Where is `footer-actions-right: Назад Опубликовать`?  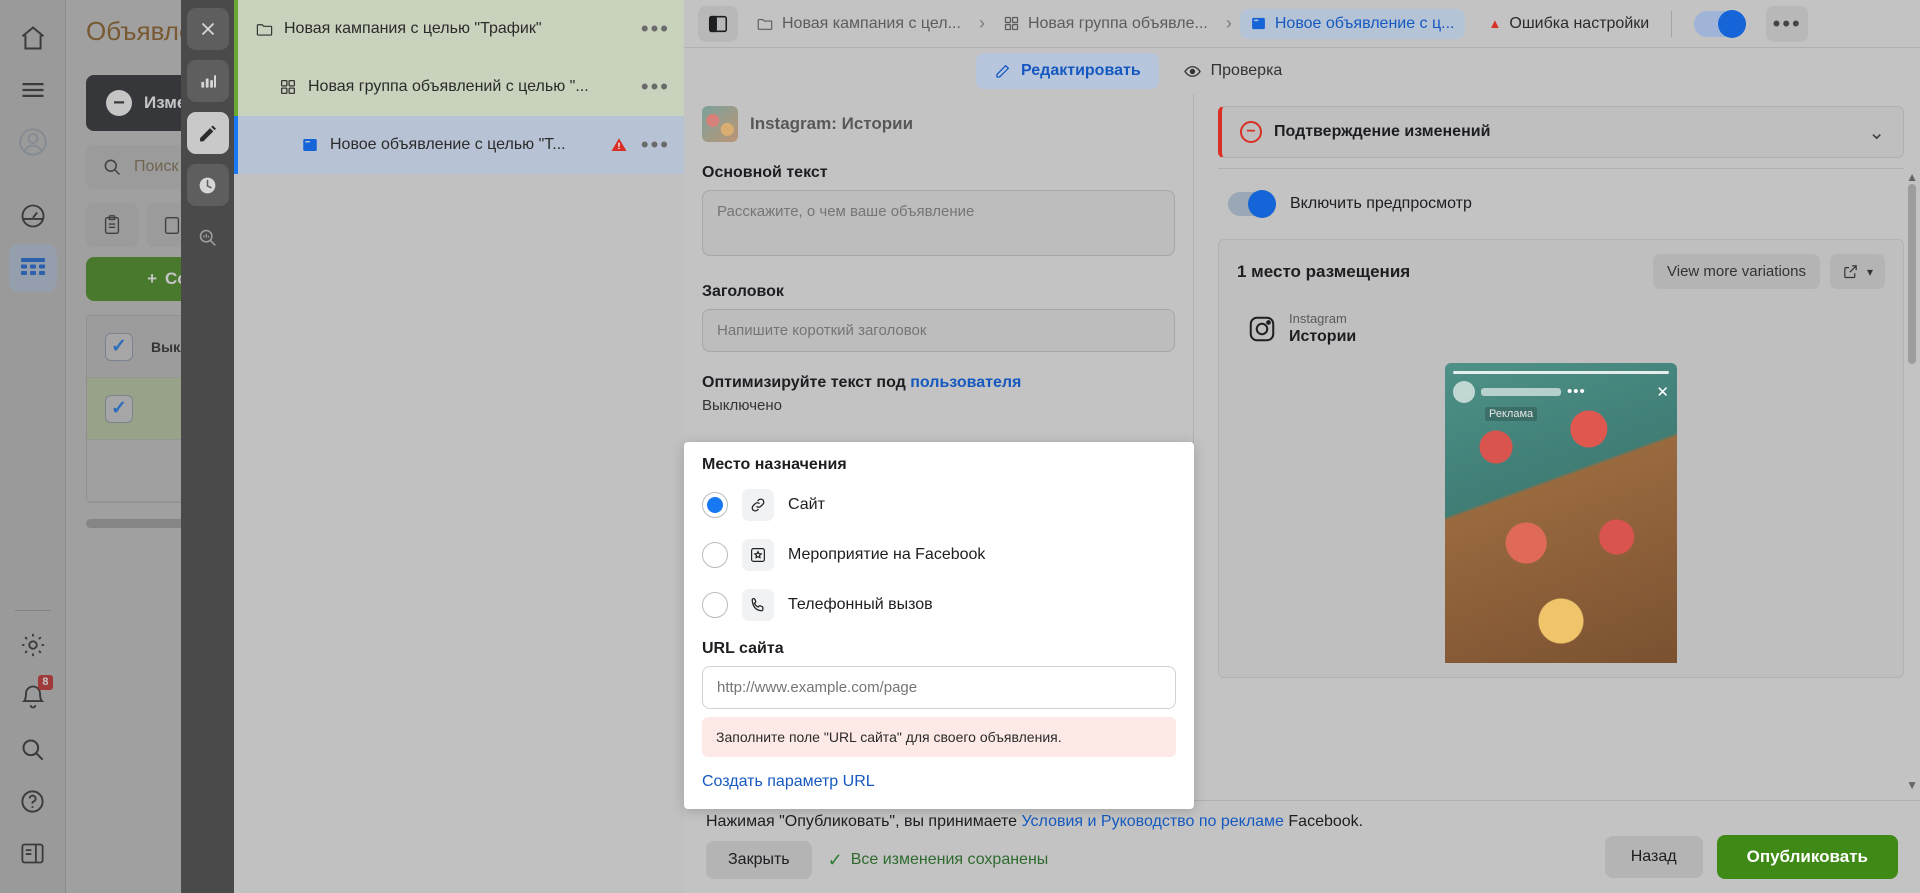
footer-actions-right: Назад Опубликовать is located at coordinates (1751, 857).